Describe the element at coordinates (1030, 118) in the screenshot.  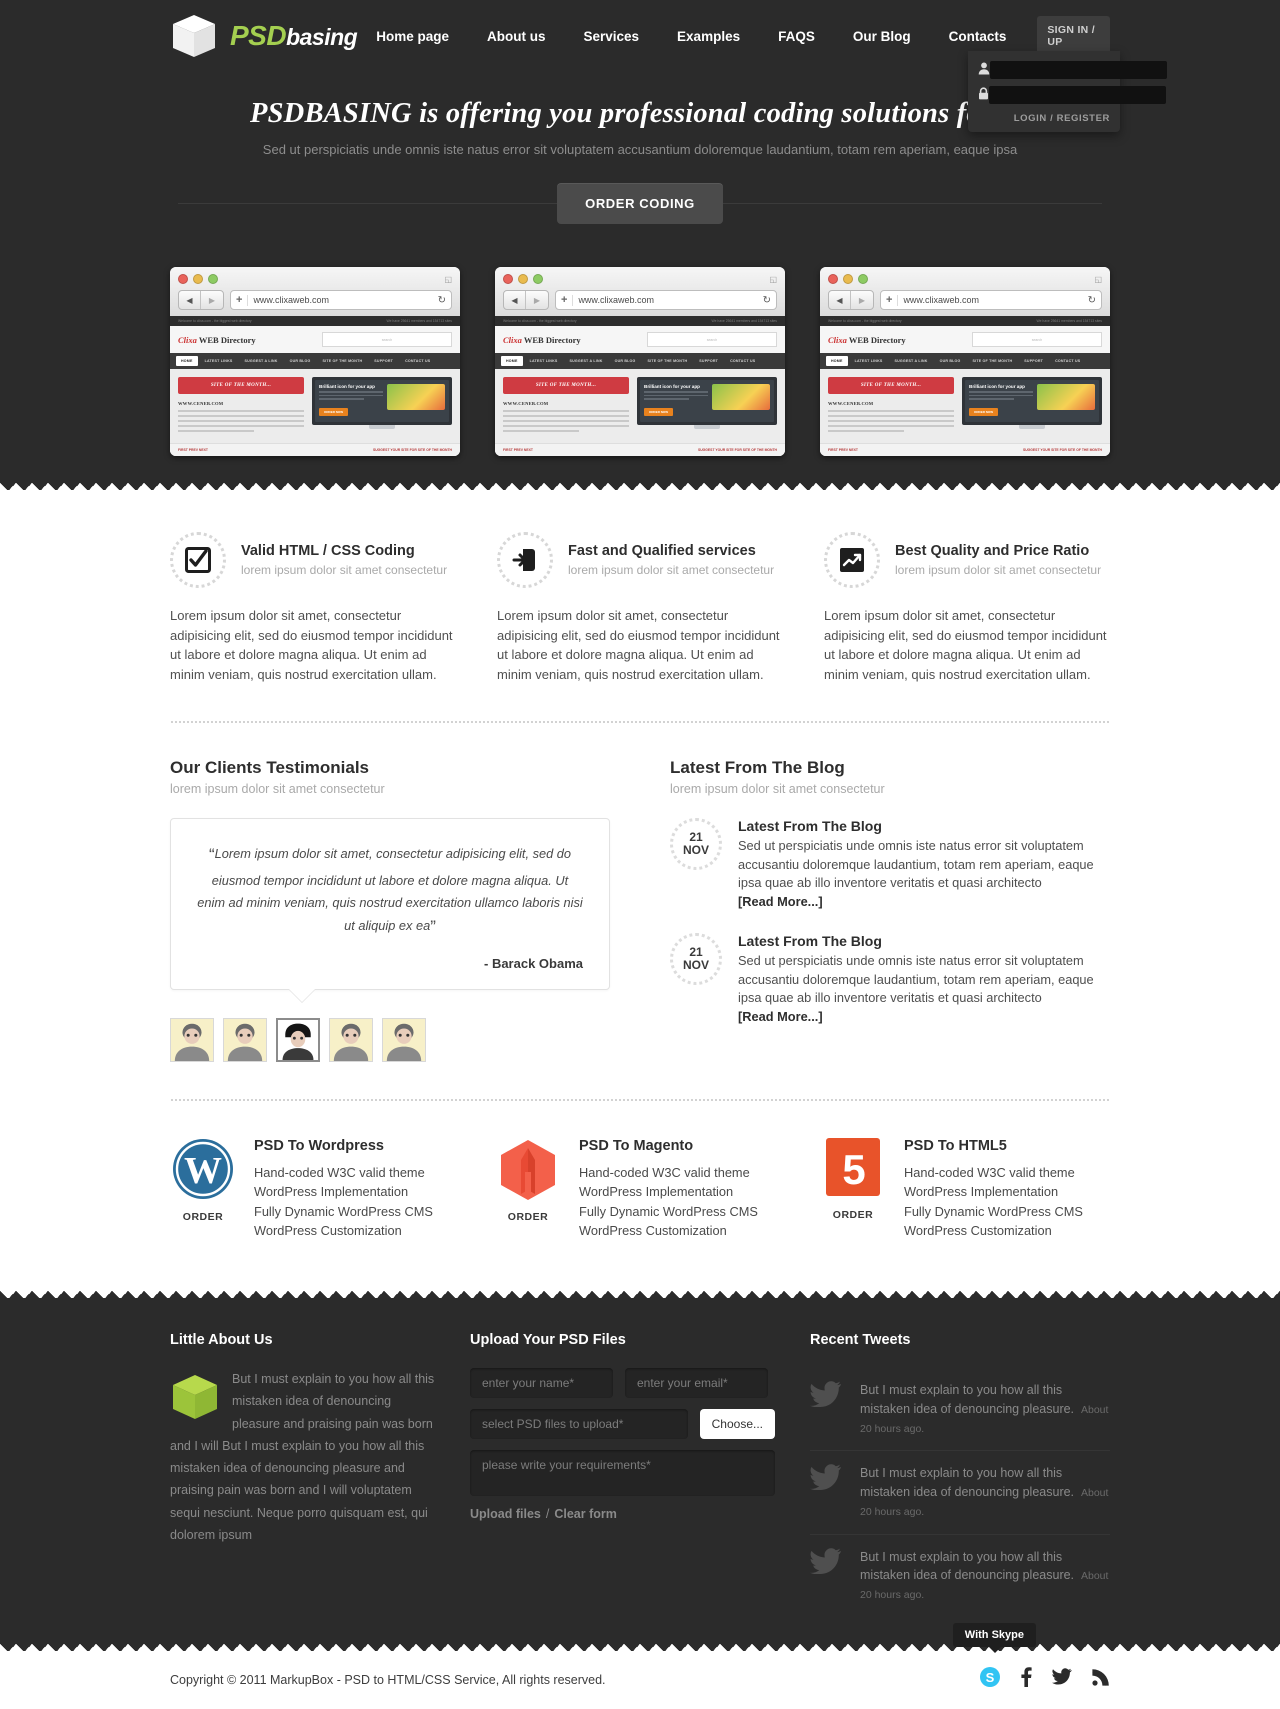
I see `login-link: LOGIN` at that location.